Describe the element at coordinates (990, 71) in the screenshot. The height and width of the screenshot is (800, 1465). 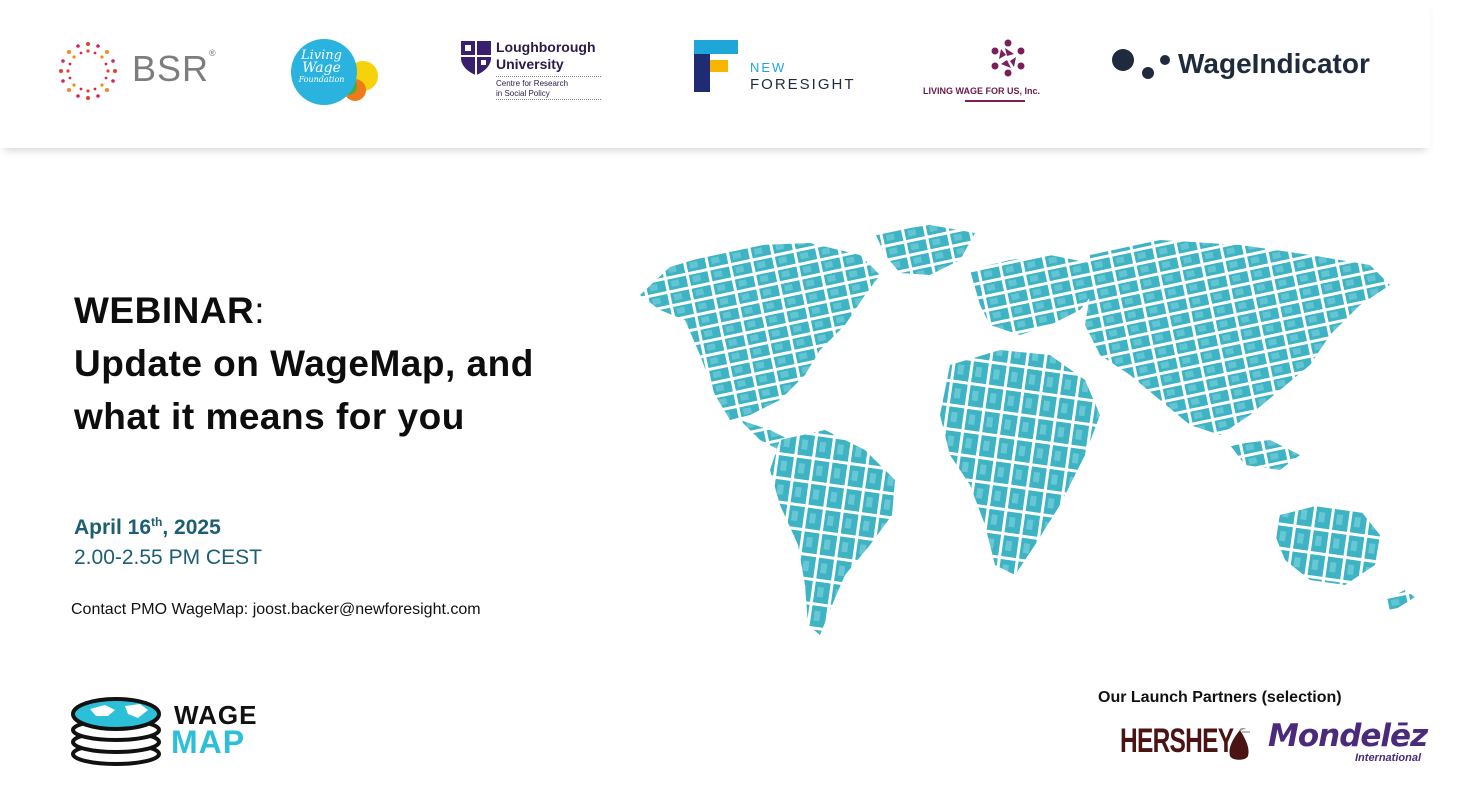
I see `living-wage-for-us-logo: LIVING WAGE FOR US, Inc.` at that location.